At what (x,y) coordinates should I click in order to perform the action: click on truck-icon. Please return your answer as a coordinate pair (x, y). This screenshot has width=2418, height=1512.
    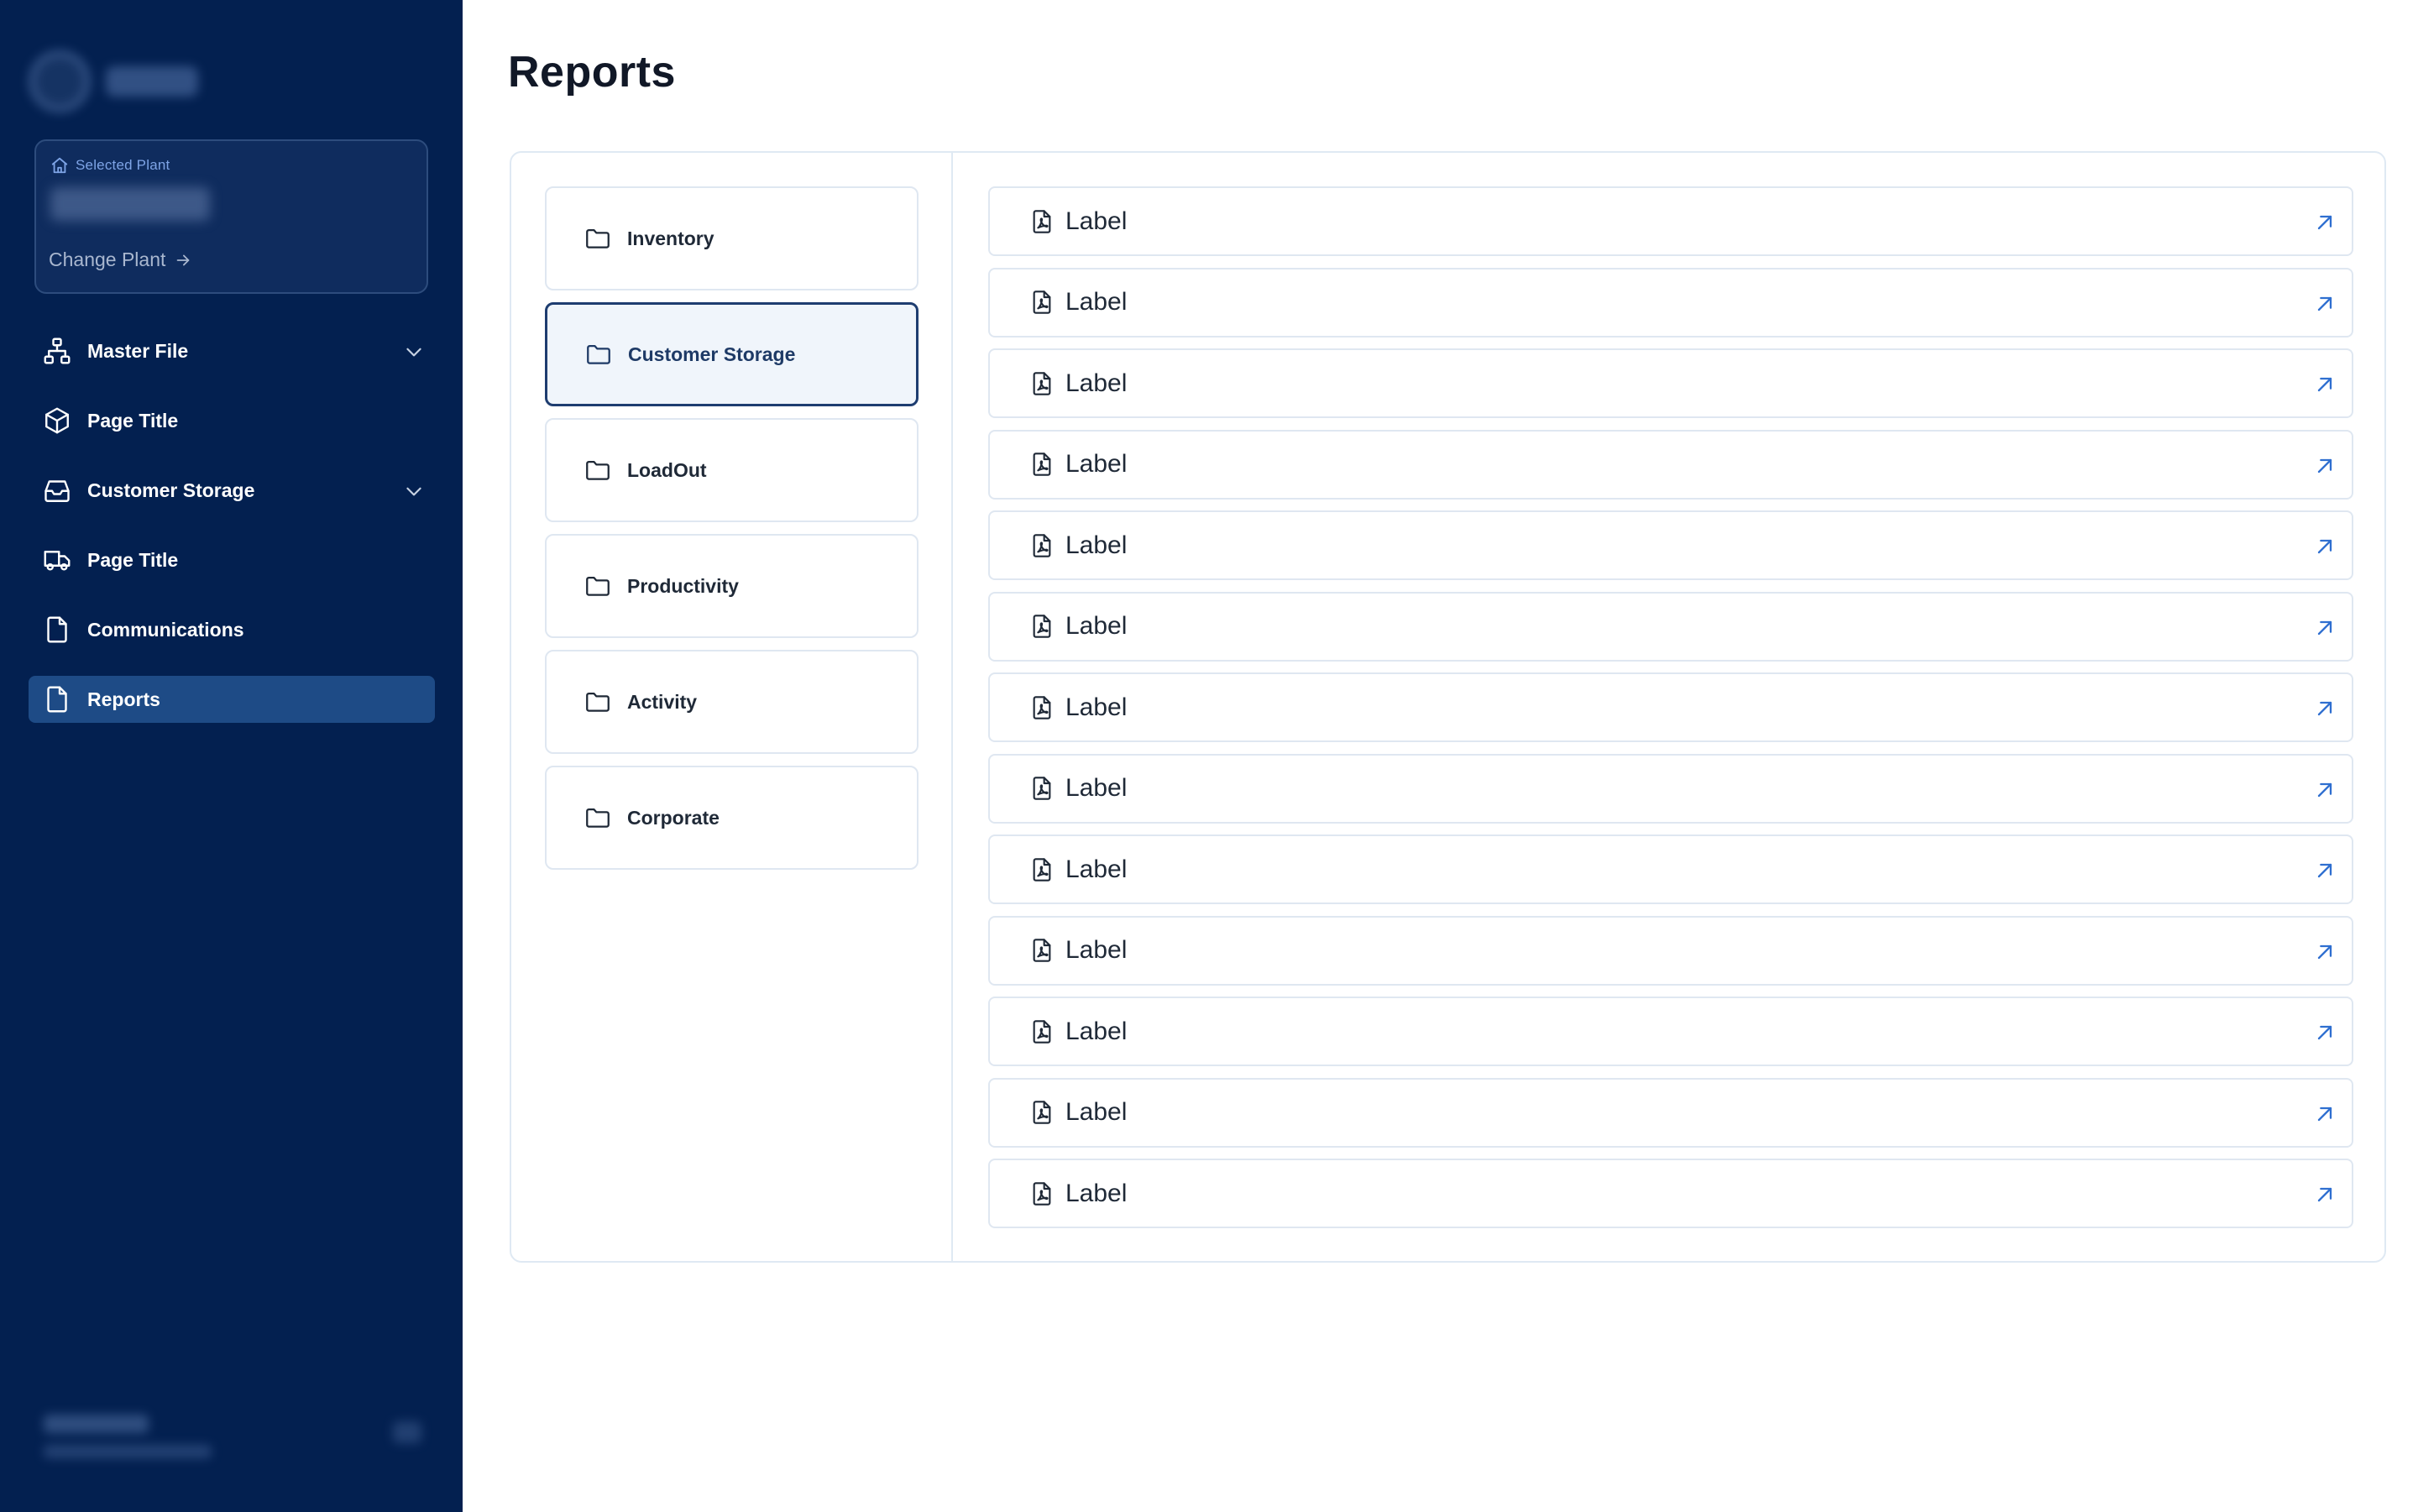
    Looking at the image, I should click on (57, 561).